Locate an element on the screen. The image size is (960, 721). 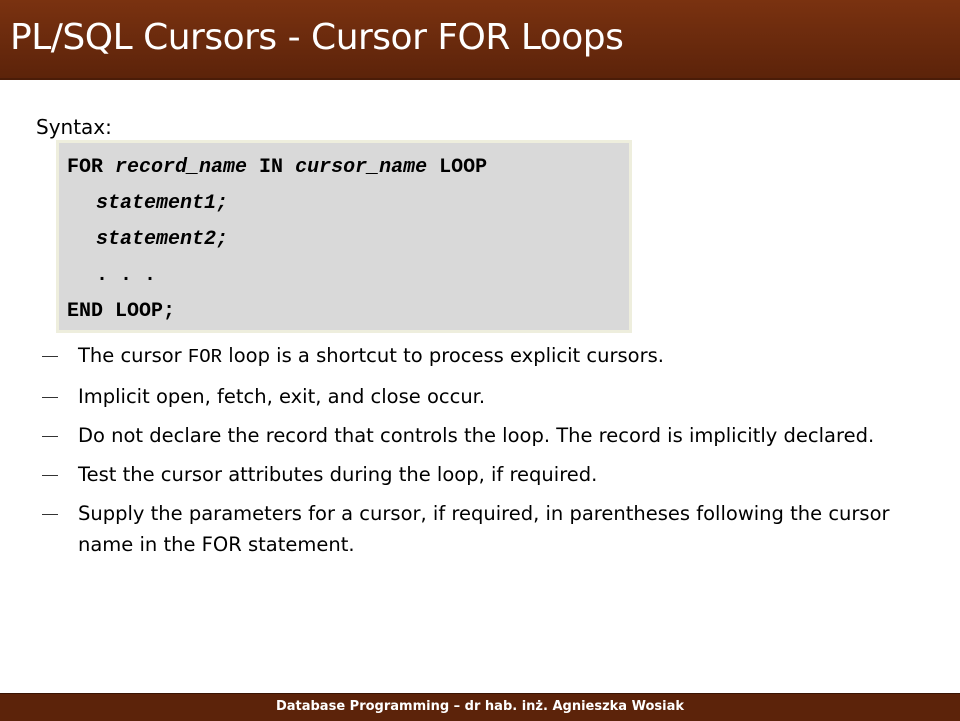
title-bar: PL/SQL Cursors - Cursor FOR Loops is located at coordinates (480, 40).